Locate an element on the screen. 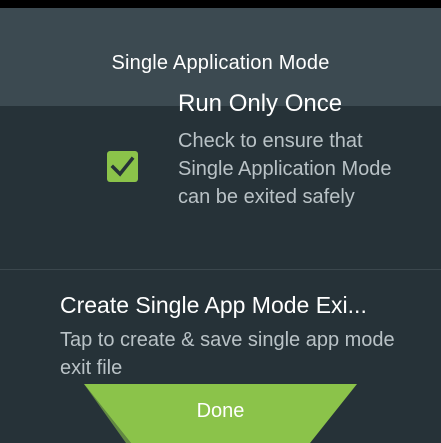 The height and width of the screenshot is (443, 441). check-icon is located at coordinates (122, 166).